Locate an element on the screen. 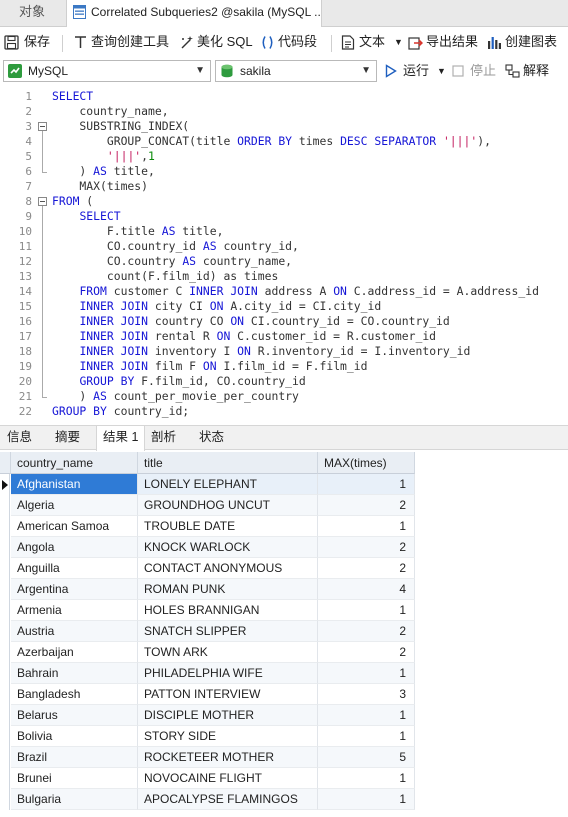 This screenshot has height=817, width=568. table-row: Austria SNATCH SLIPPER 2 is located at coordinates (207, 631).